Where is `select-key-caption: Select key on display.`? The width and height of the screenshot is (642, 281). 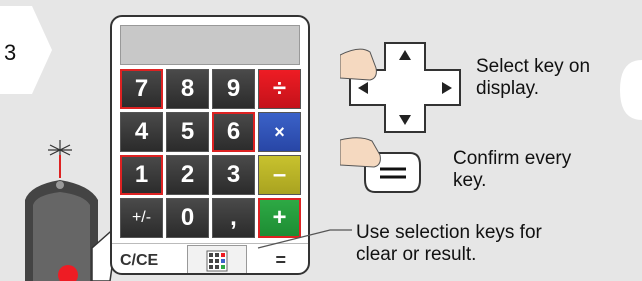 select-key-caption: Select key on display. is located at coordinates (533, 77).